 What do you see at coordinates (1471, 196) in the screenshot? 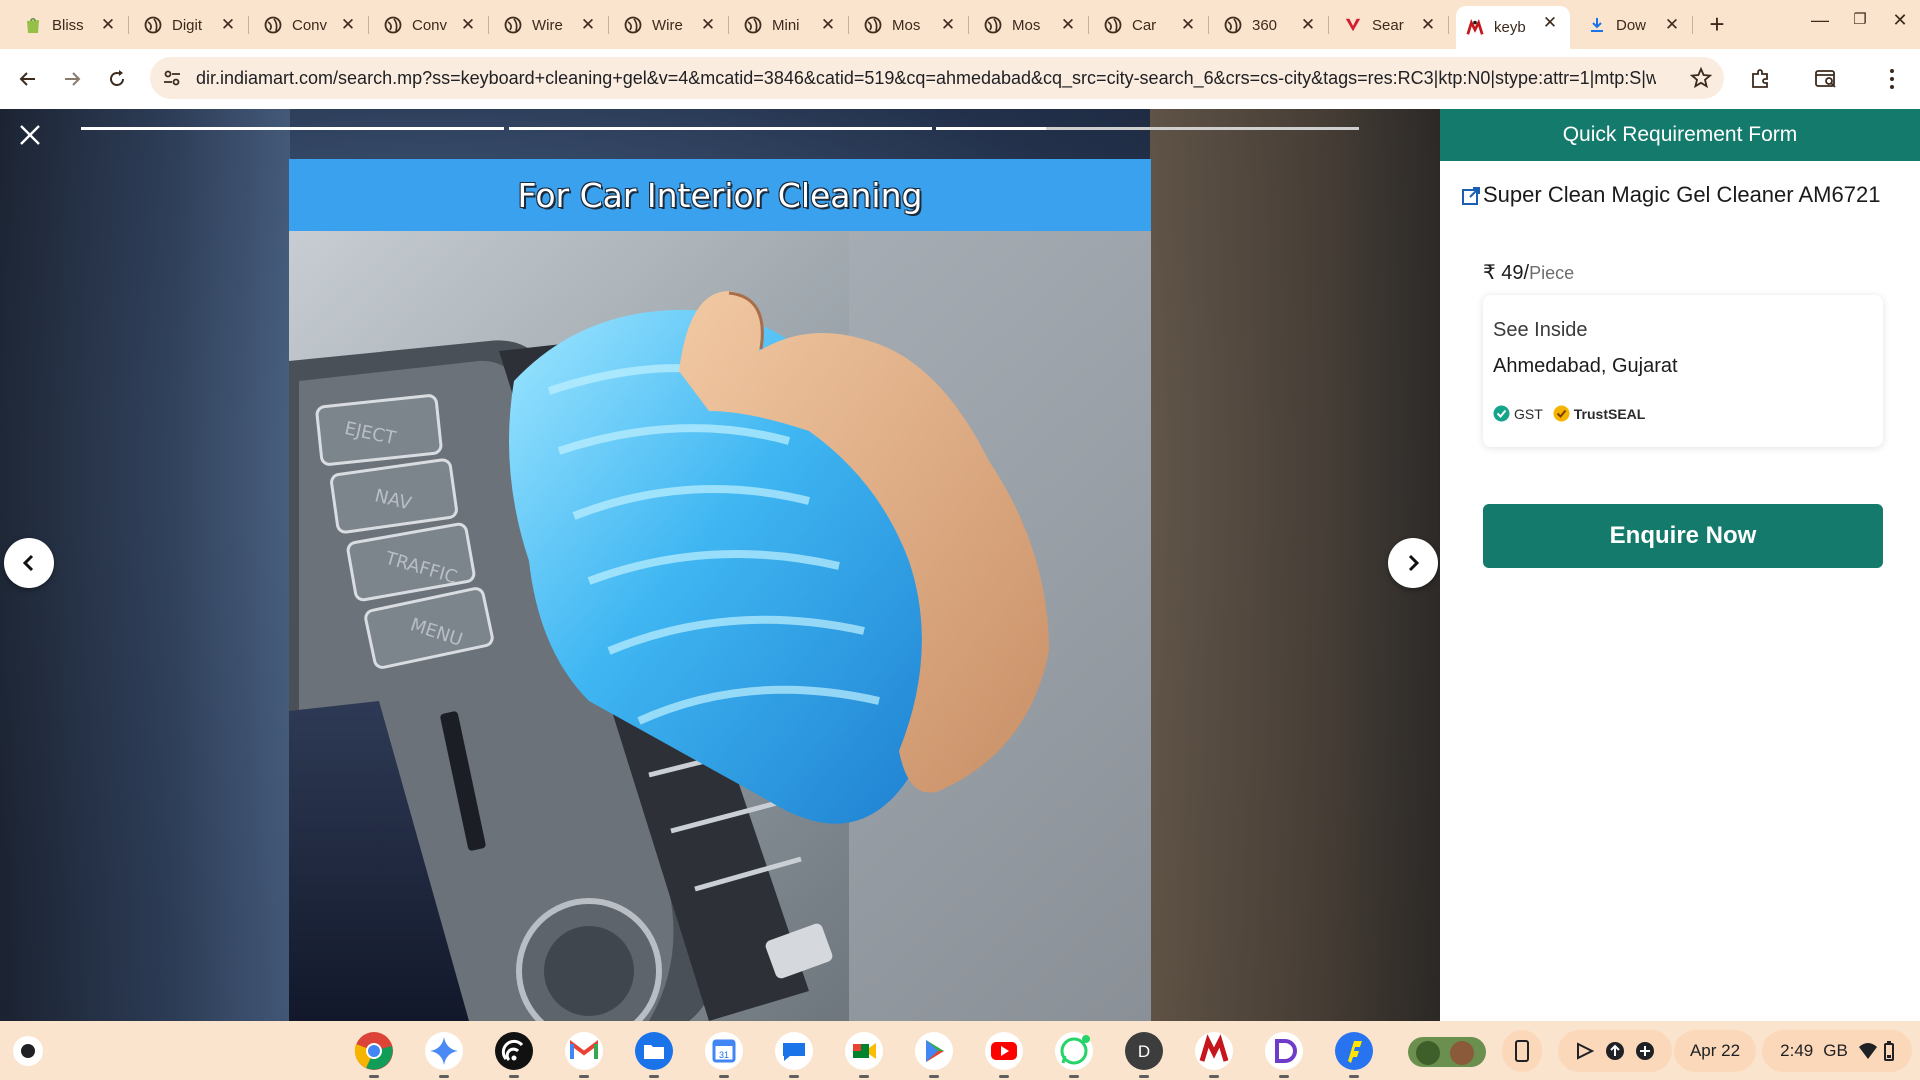
I see `external-link-icon` at bounding box center [1471, 196].